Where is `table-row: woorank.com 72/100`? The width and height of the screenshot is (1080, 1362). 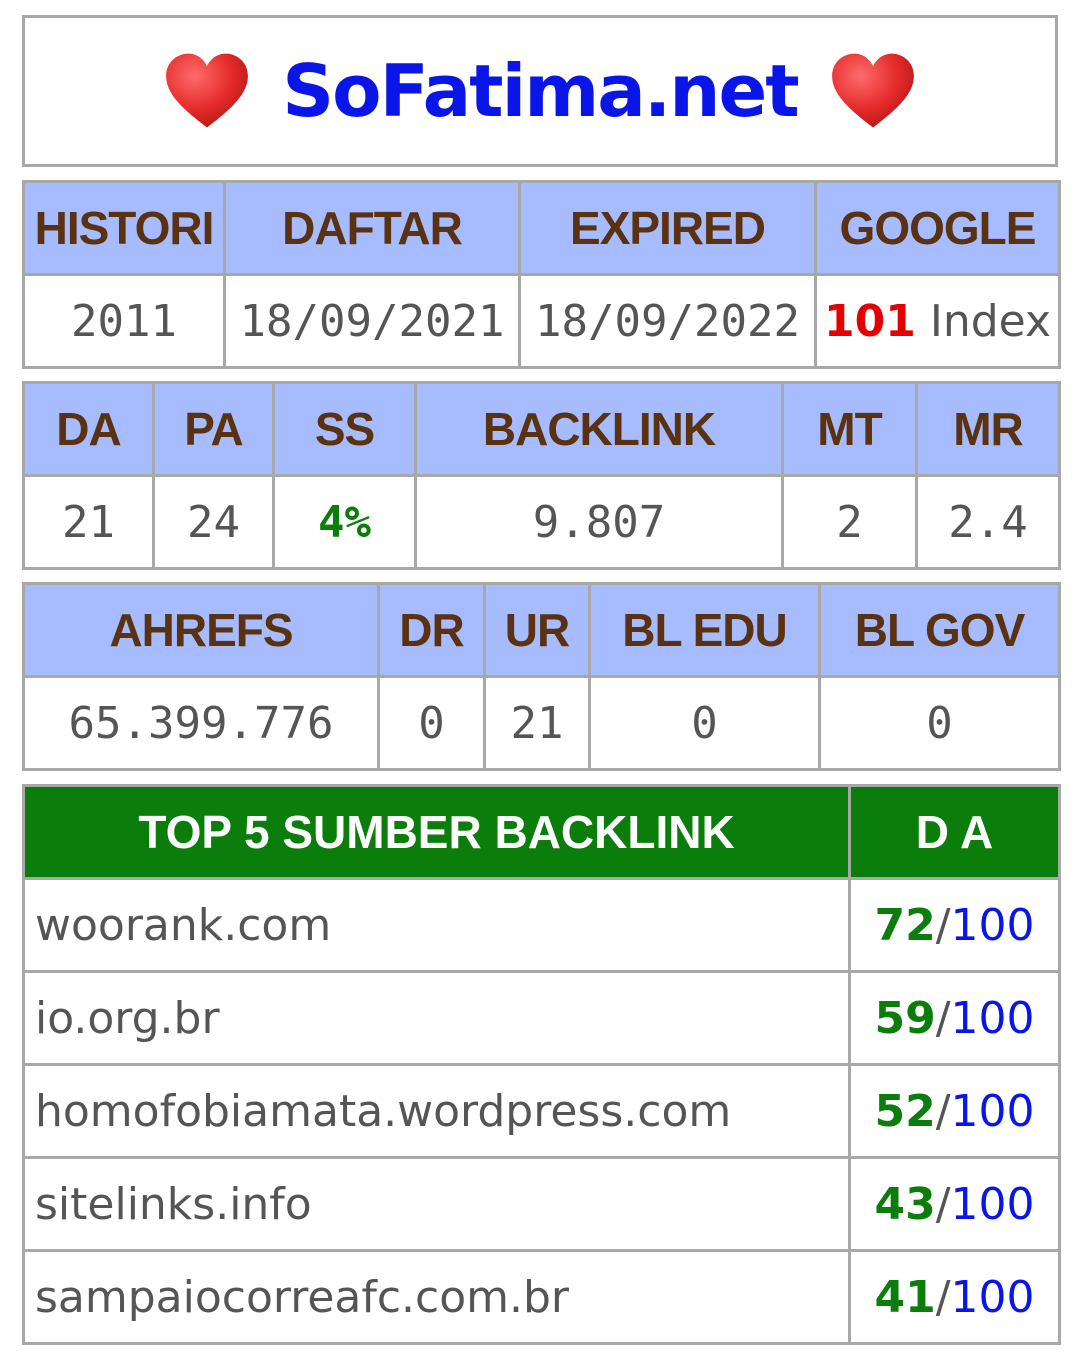 table-row: woorank.com 72/100 is located at coordinates (541, 925).